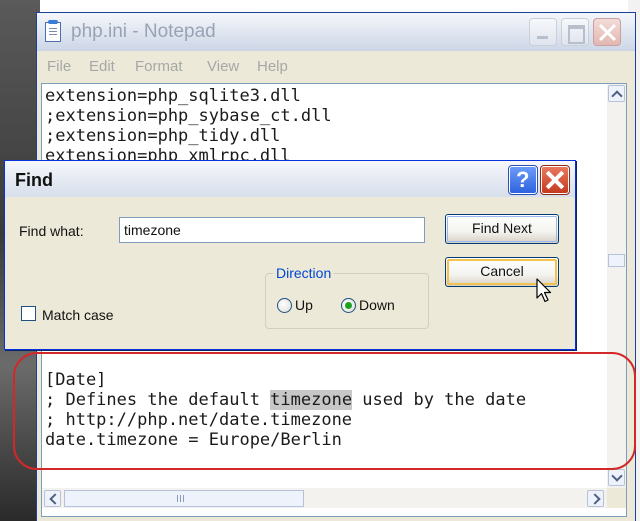  I want to click on menu-edit: Edit, so click(102, 66).